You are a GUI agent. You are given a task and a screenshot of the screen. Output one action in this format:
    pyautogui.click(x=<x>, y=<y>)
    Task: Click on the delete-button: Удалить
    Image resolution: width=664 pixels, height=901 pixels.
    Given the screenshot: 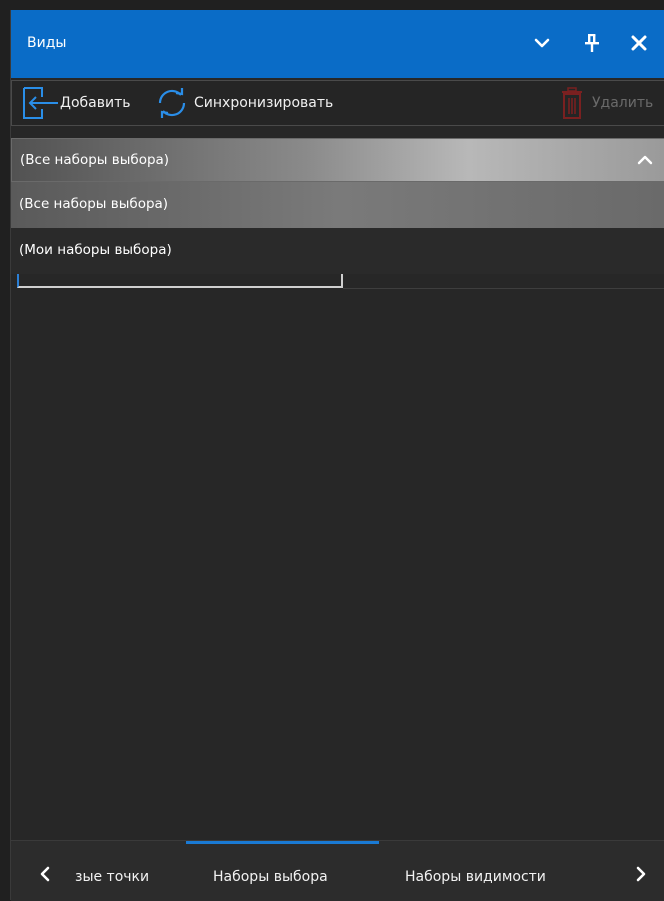 What is the action you would take?
    pyautogui.click(x=605, y=103)
    